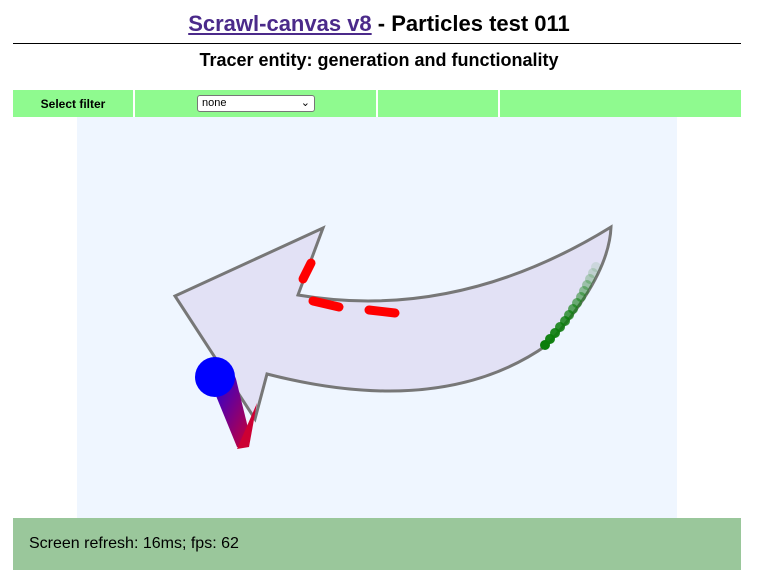 This screenshot has height=585, width=758. Describe the element at coordinates (377, 544) in the screenshot. I see `status-bar: Screen refresh: 16ms; fps: 62` at that location.